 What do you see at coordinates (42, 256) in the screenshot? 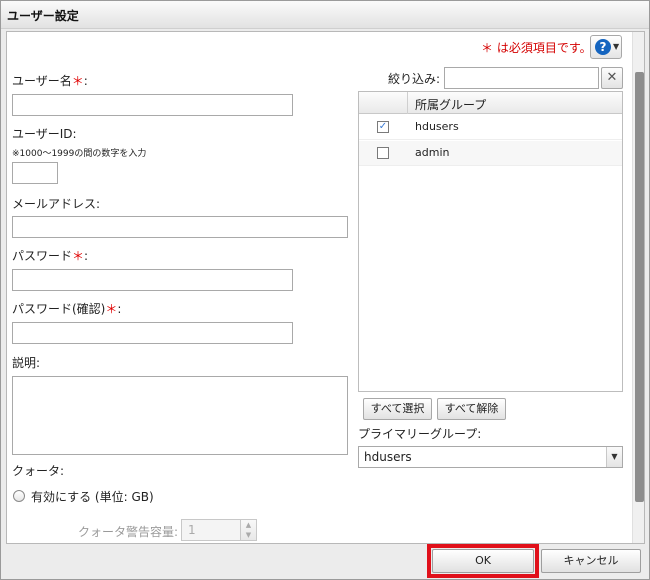
I see `password-label-text: パスワード` at bounding box center [42, 256].